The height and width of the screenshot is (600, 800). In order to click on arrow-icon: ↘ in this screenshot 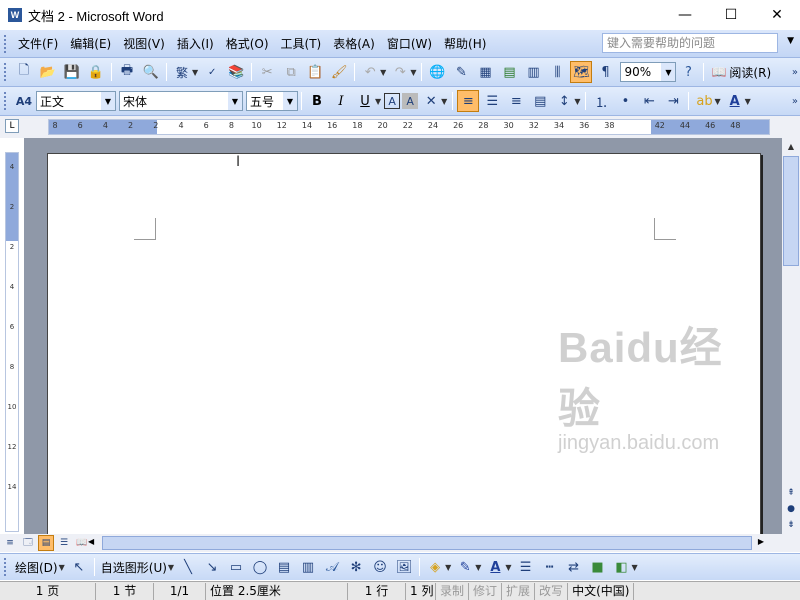, I will do `click(212, 567)`.